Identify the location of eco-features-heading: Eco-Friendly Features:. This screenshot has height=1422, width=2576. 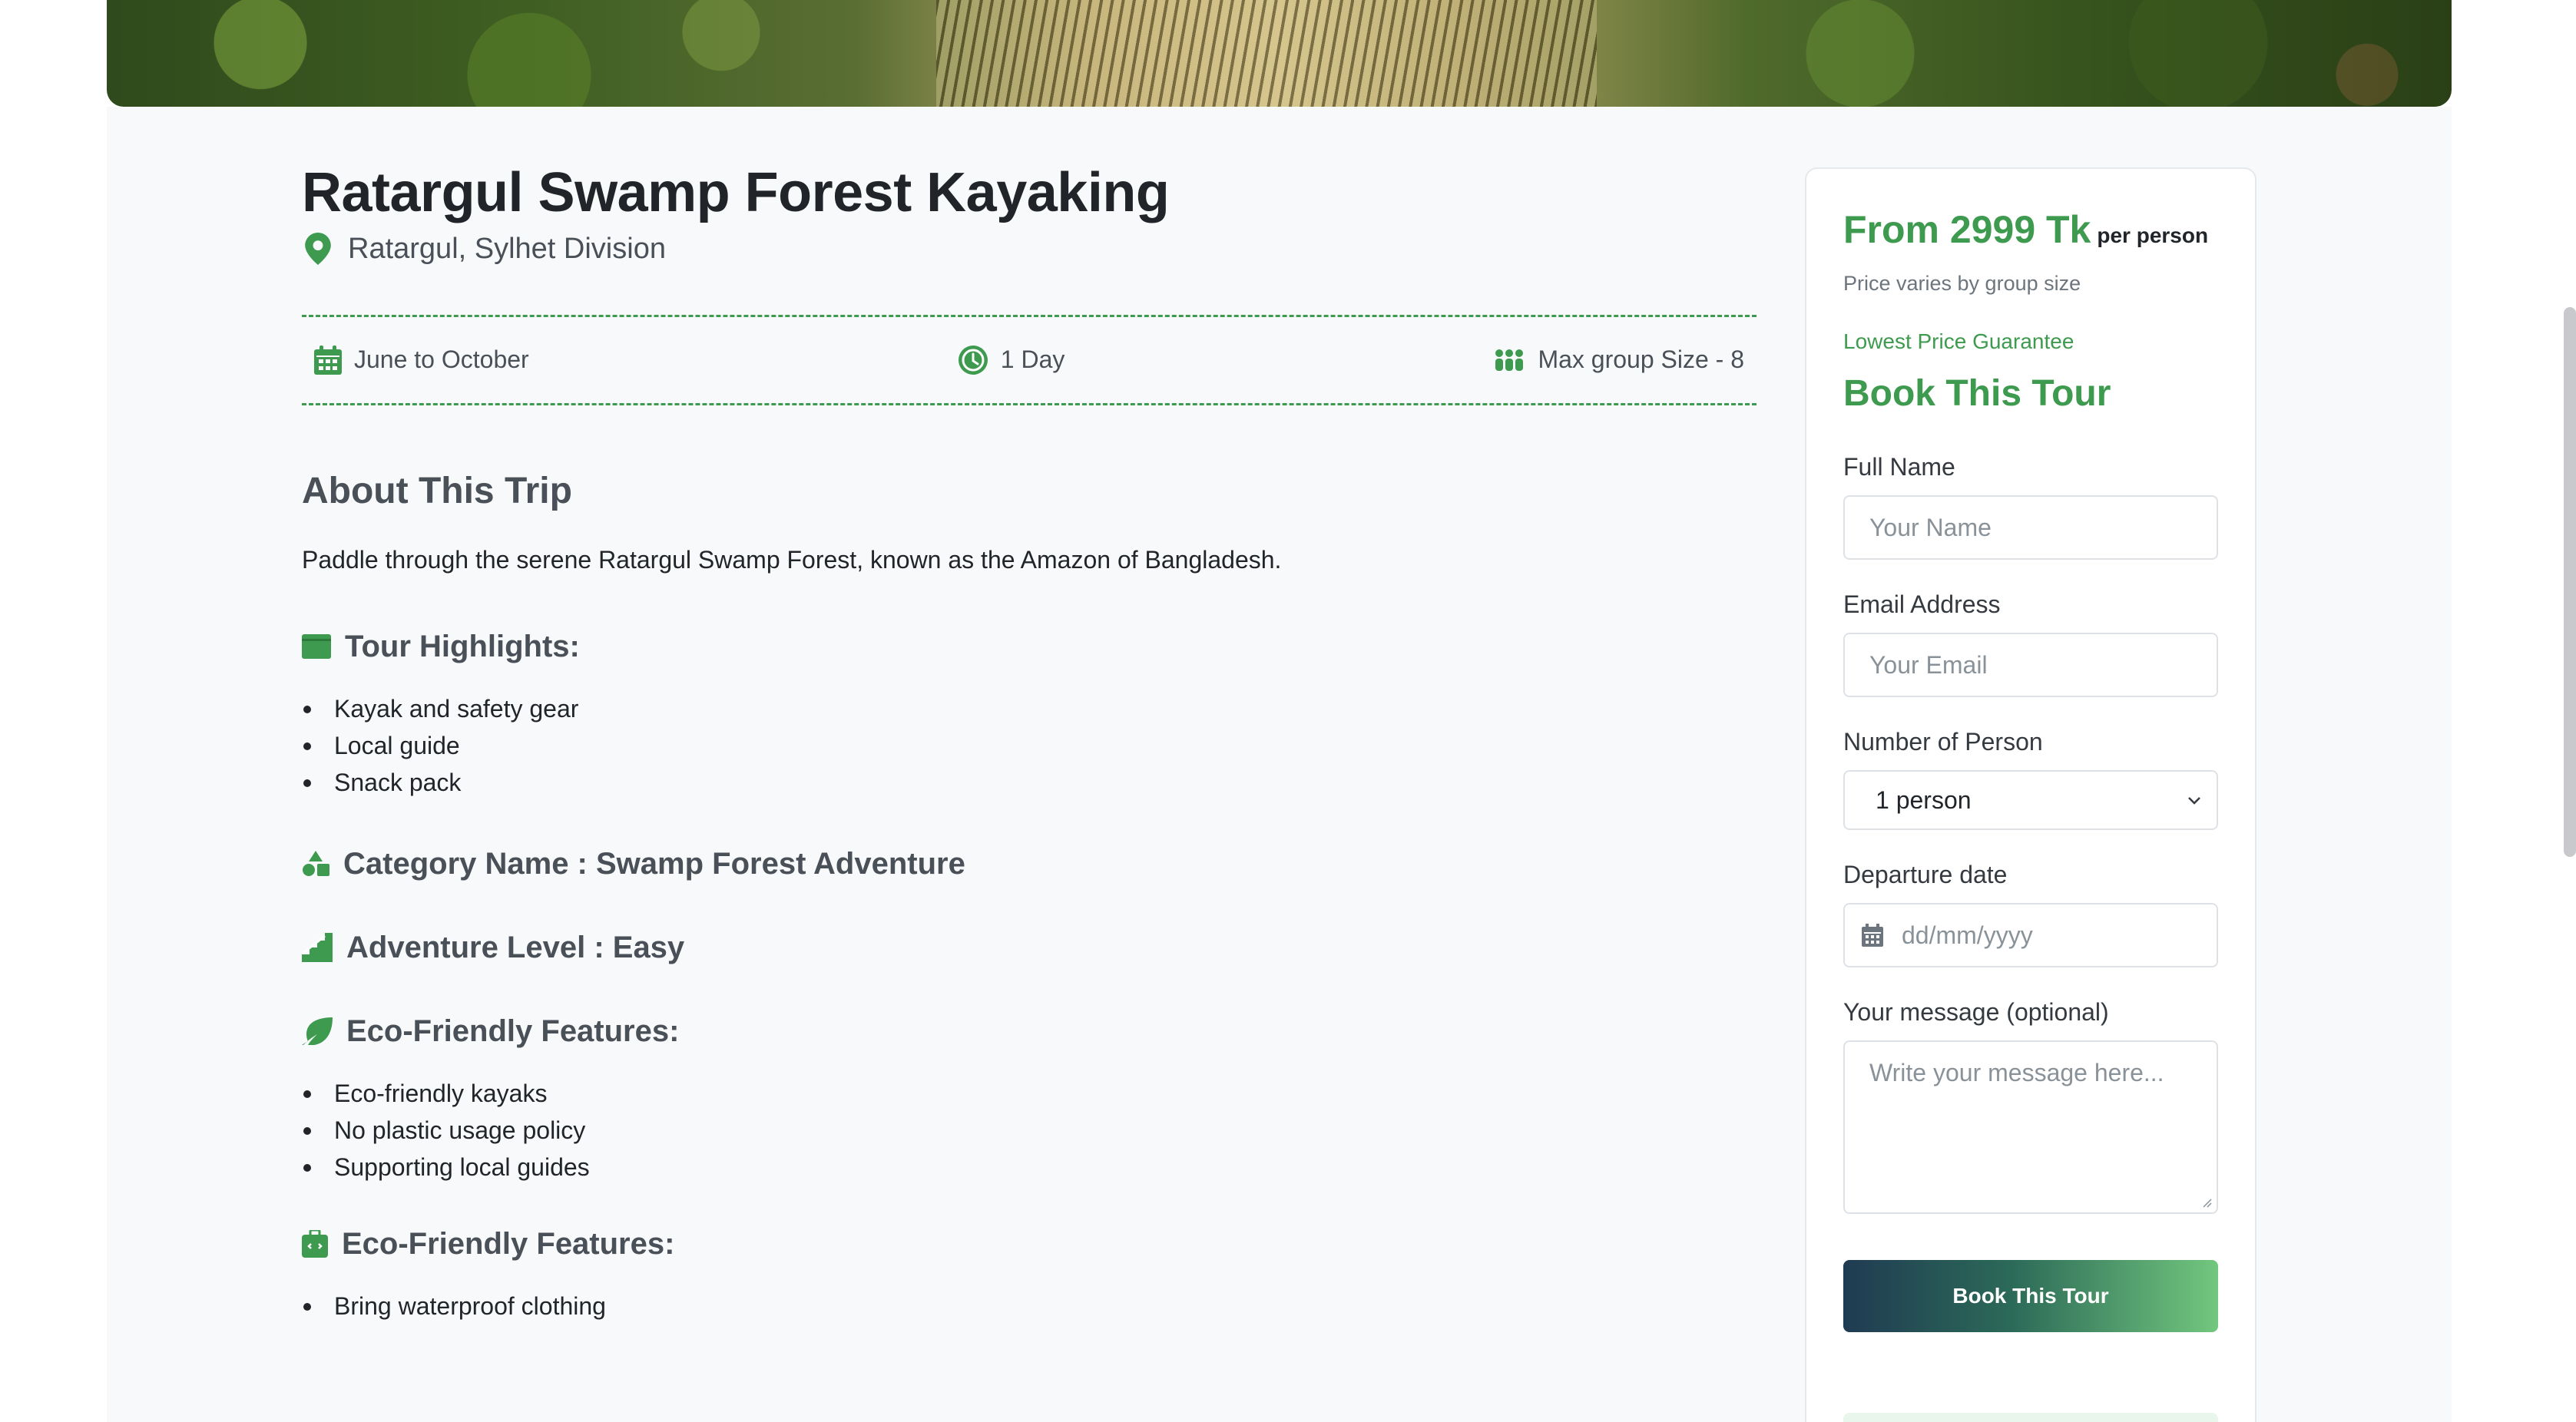
(1029, 1031).